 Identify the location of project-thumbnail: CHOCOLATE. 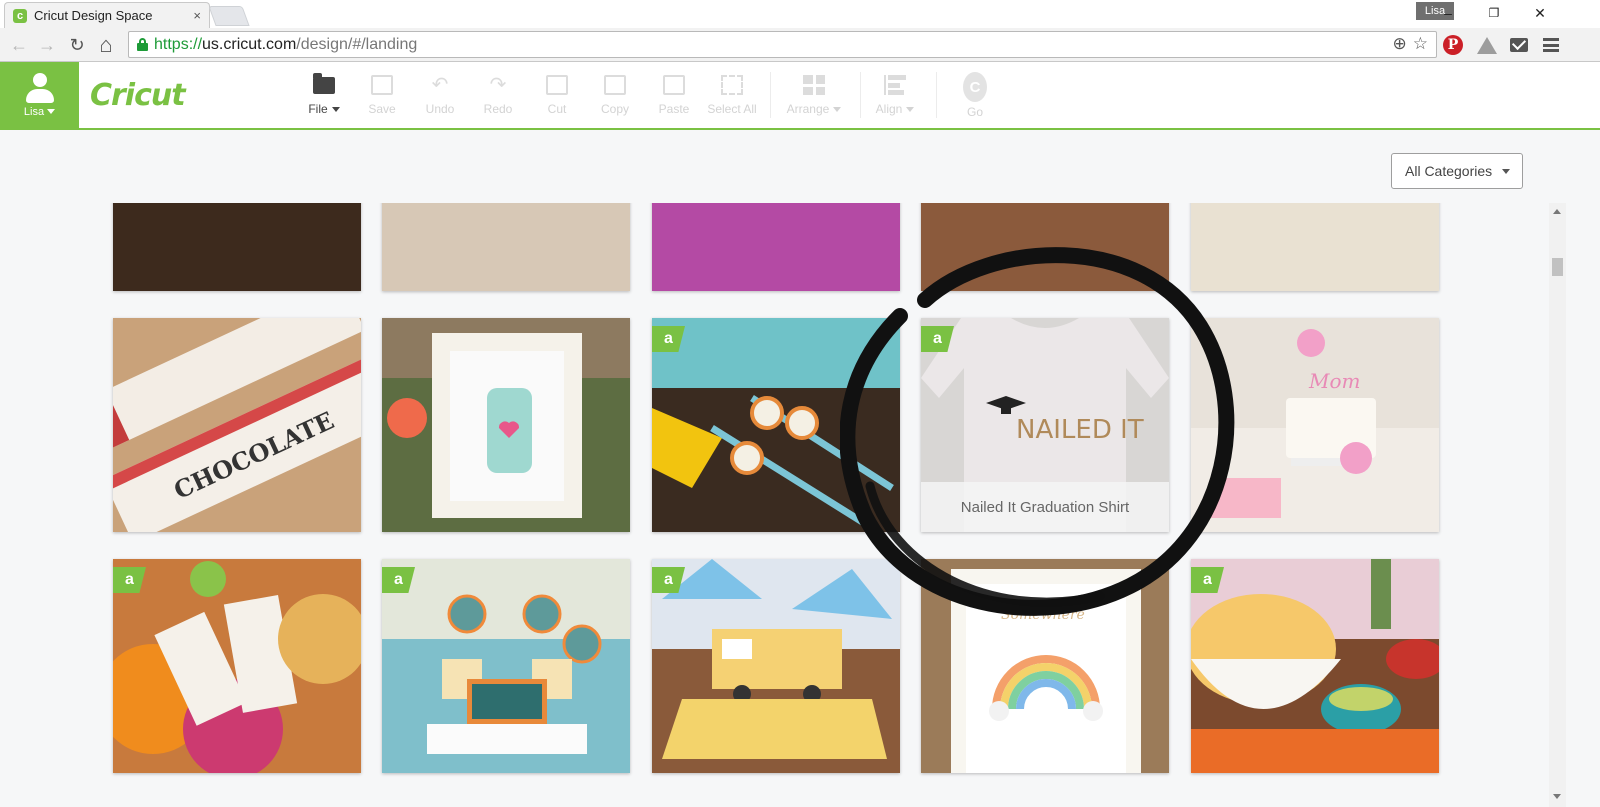
(237, 425).